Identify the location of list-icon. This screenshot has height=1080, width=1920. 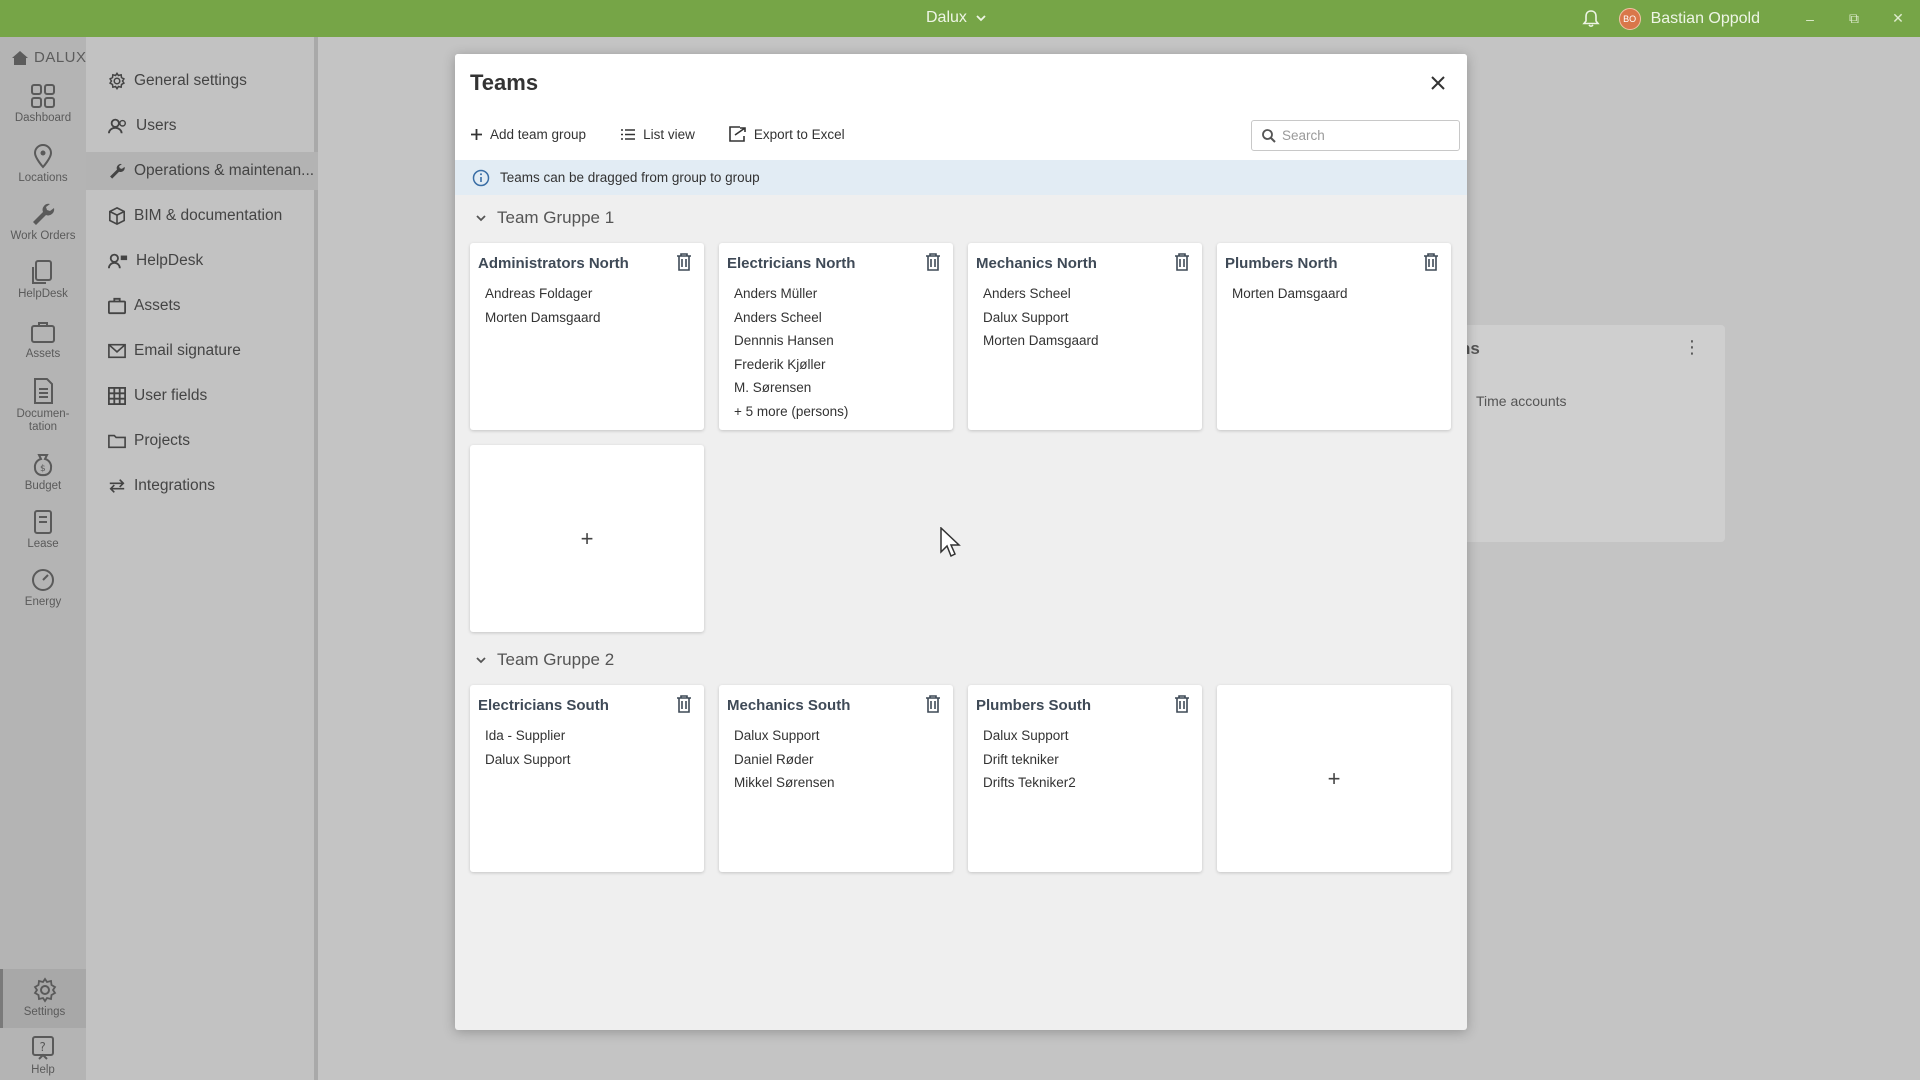
(628, 134).